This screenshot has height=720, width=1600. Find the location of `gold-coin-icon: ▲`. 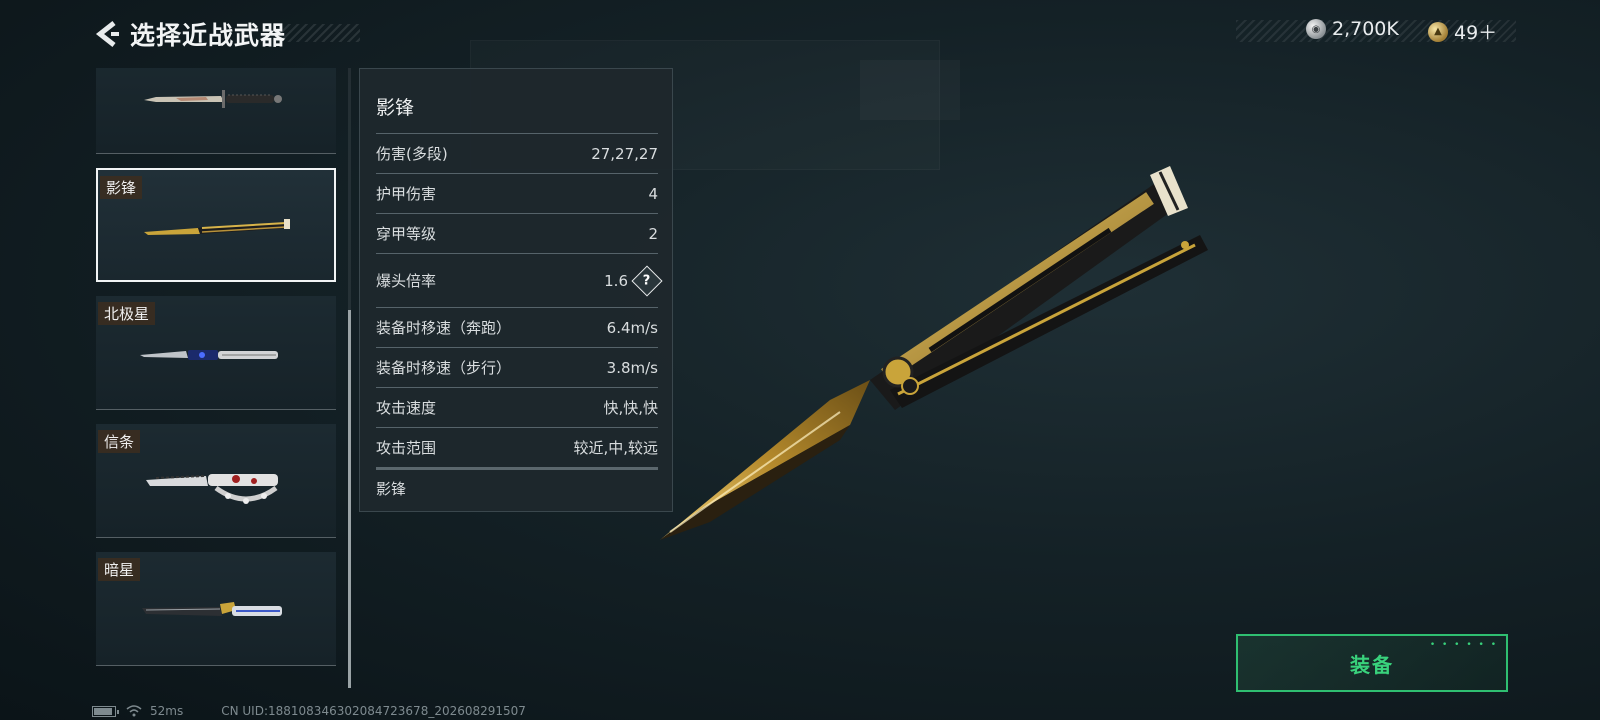

gold-coin-icon: ▲ is located at coordinates (1438, 31).